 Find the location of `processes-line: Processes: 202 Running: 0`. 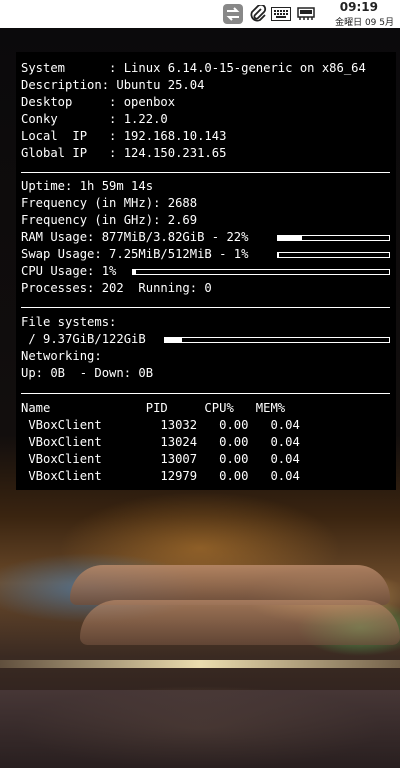

processes-line: Processes: 202 Running: 0 is located at coordinates (116, 288).